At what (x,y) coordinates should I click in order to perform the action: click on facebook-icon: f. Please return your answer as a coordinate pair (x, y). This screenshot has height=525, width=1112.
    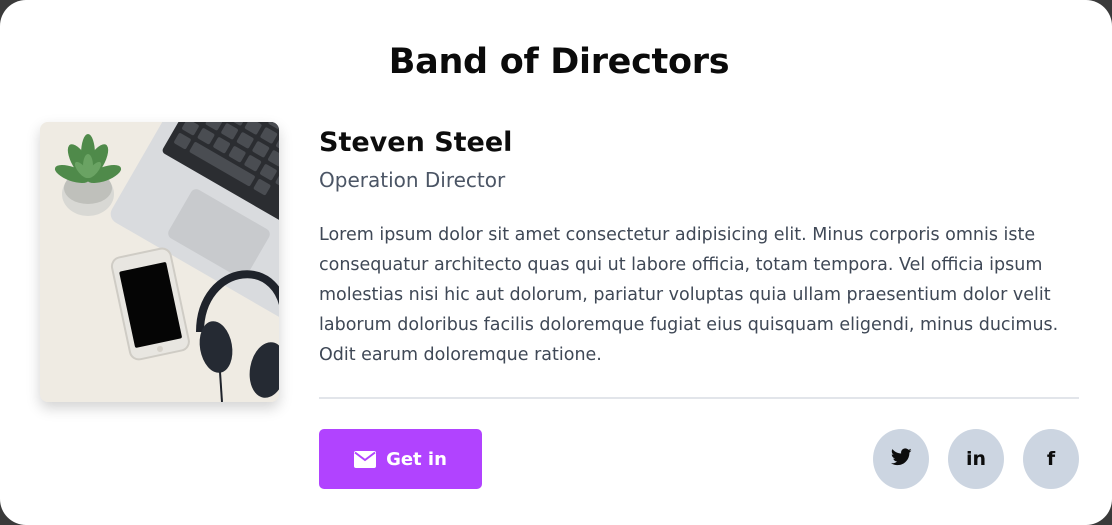
    Looking at the image, I should click on (1051, 458).